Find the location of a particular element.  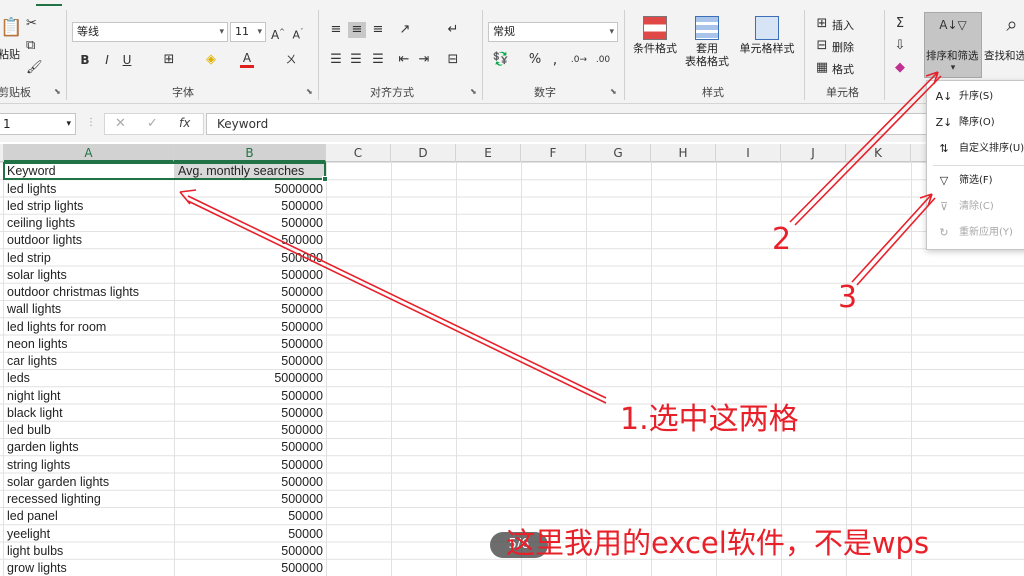

increase-indent-icon: ⇥ is located at coordinates (424, 60).